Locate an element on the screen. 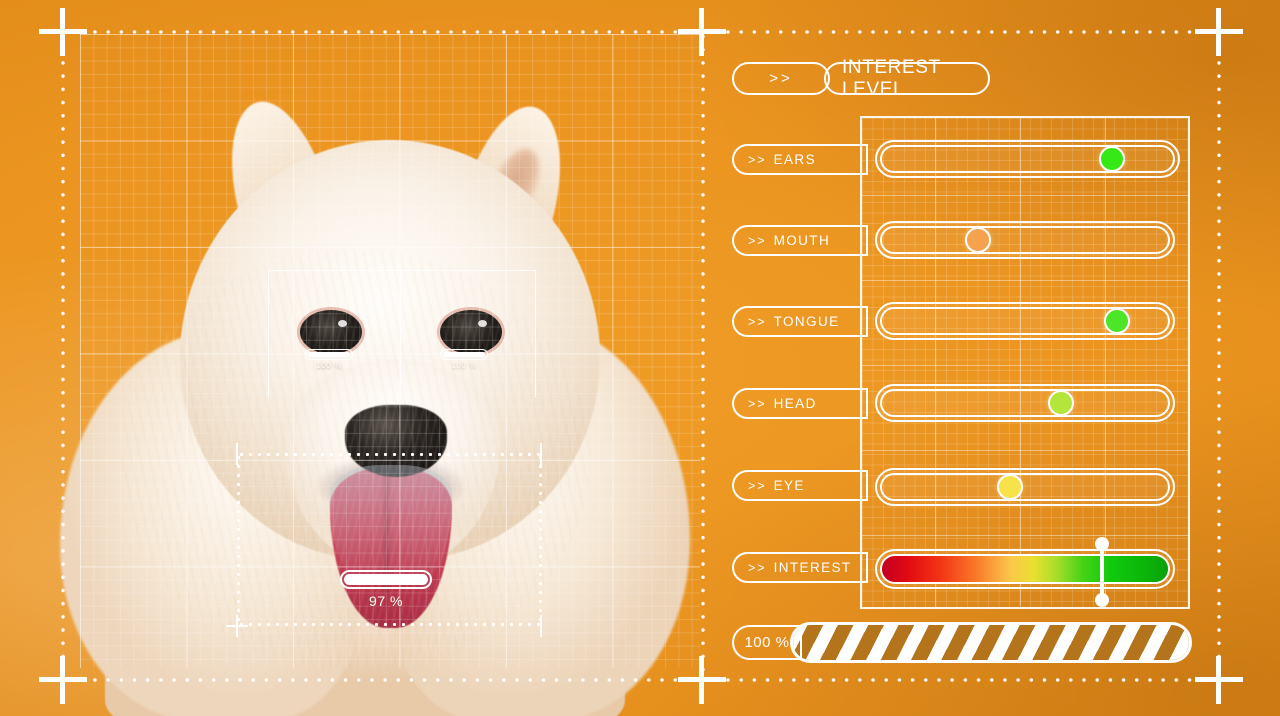  sidebar-item-interest: >> INTEREST is located at coordinates (800, 567).